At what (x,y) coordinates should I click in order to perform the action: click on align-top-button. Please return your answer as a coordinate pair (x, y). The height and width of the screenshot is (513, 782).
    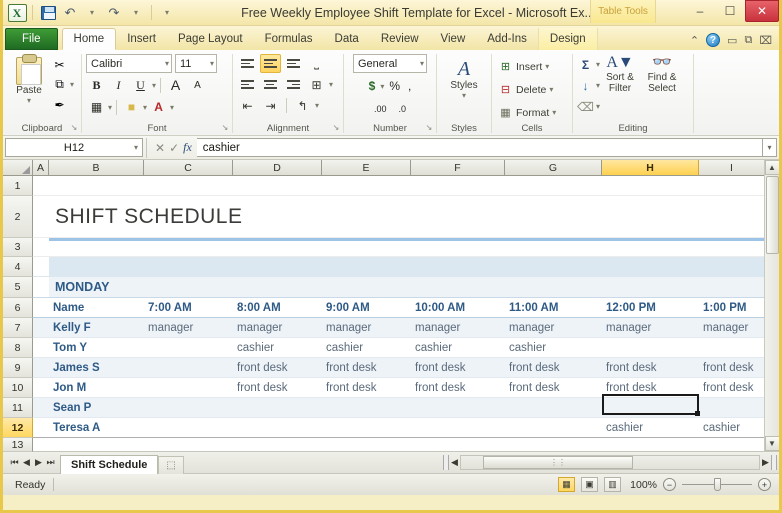
    Looking at the image, I should click on (247, 63).